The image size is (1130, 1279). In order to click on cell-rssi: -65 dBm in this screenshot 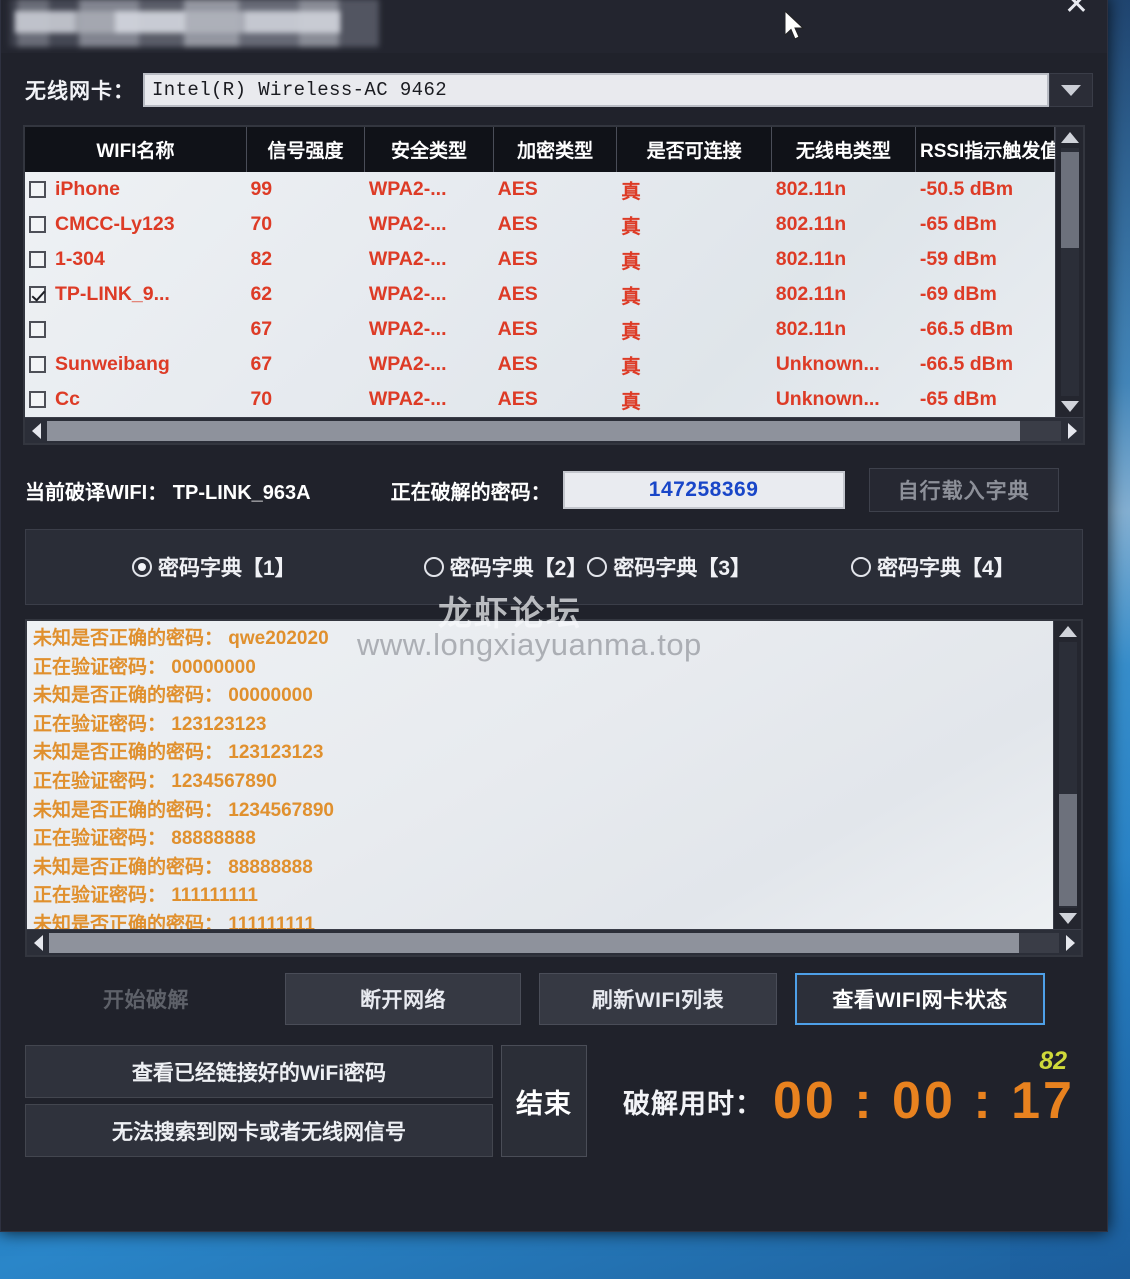, I will do `click(958, 224)`.